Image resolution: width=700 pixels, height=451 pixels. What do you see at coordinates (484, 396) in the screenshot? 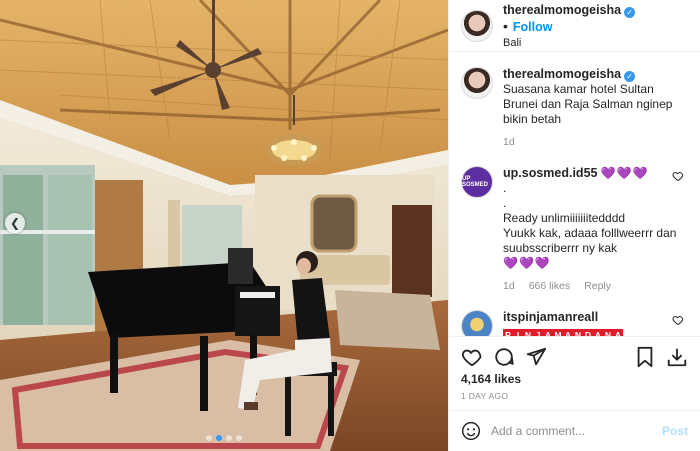
I see `posted-time: 1 DAY AGO` at bounding box center [484, 396].